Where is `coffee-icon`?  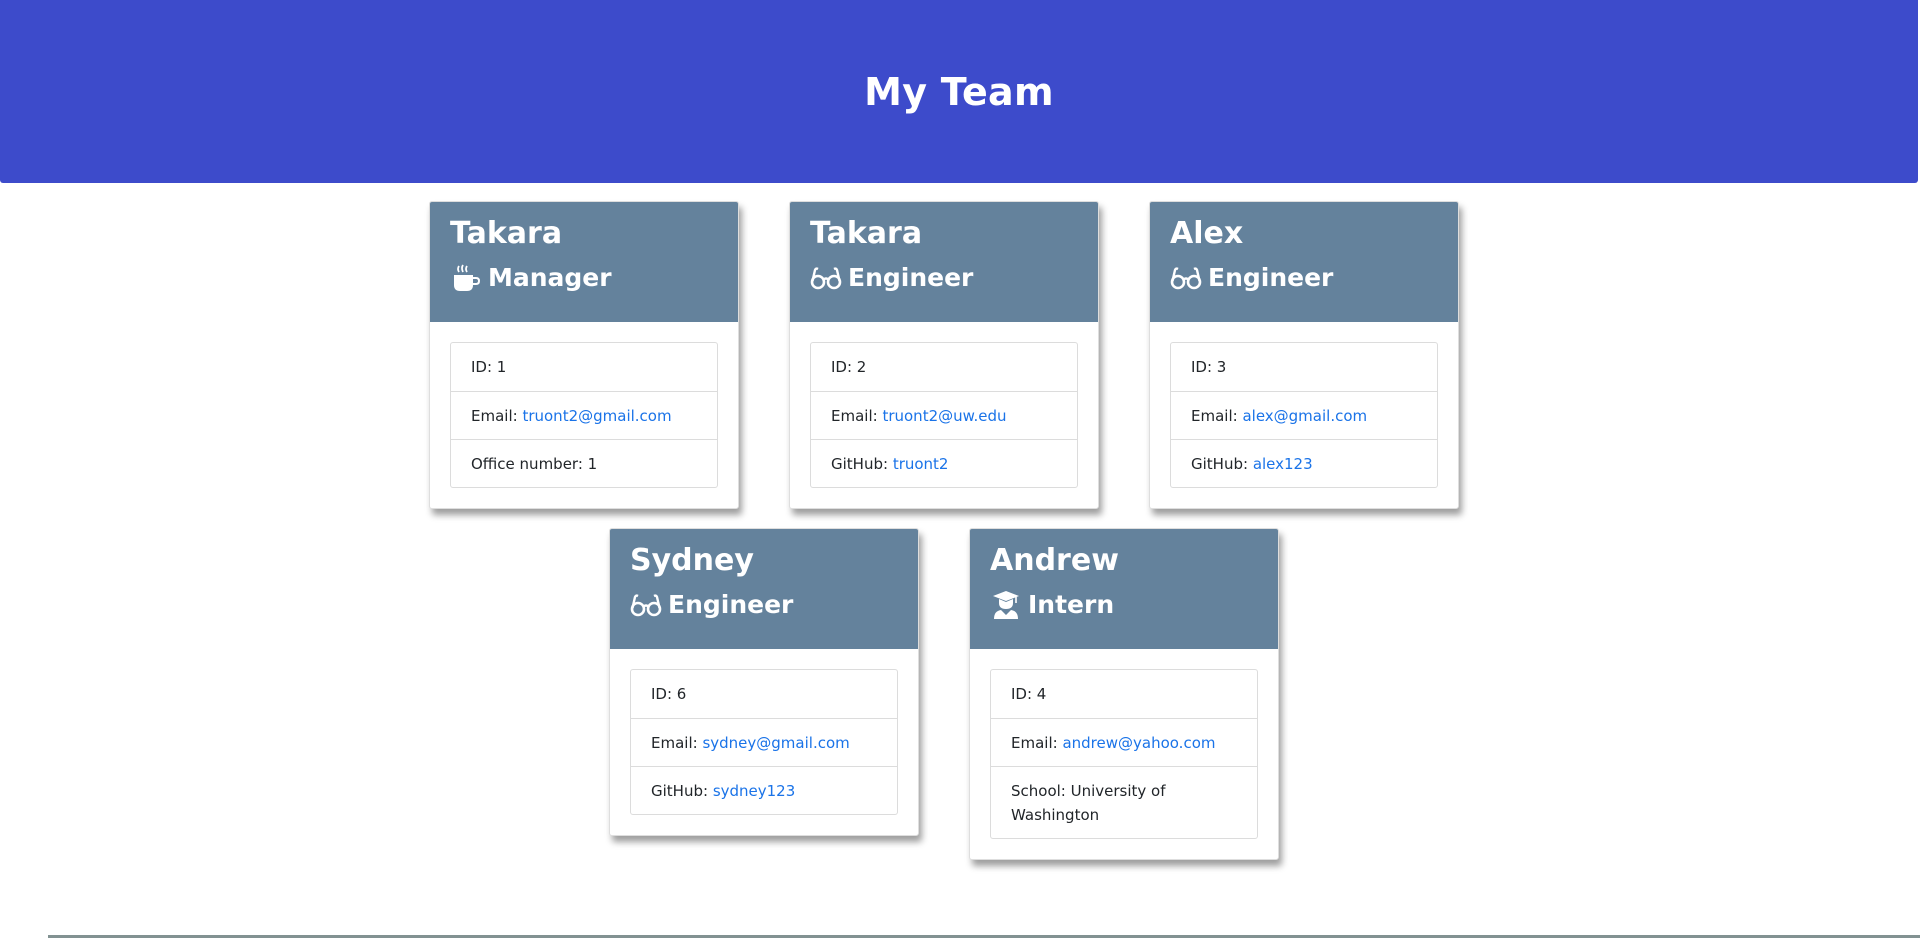
coffee-icon is located at coordinates (466, 278).